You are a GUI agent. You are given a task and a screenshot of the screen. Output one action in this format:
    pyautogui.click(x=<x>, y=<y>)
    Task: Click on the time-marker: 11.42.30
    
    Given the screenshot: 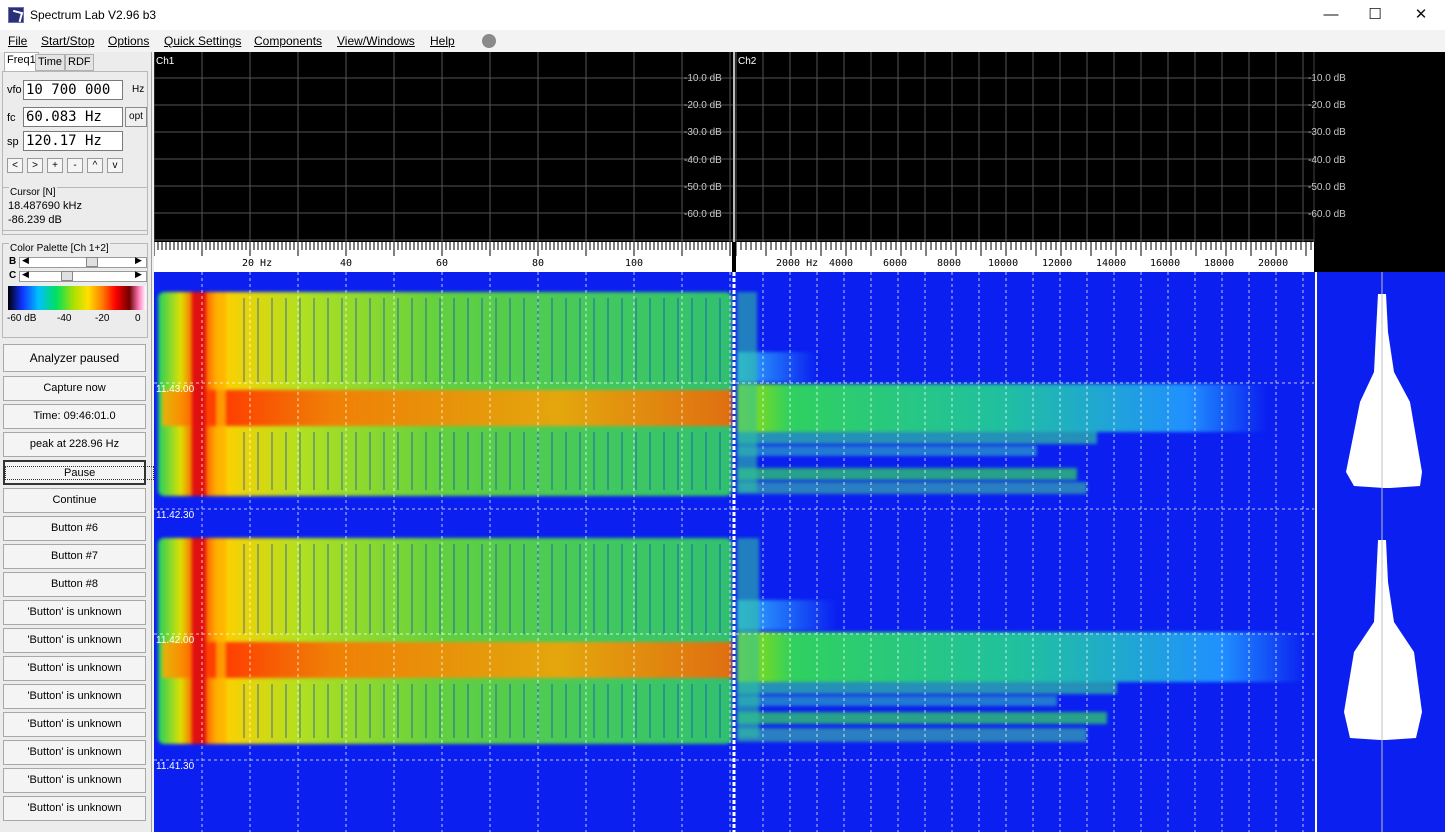 What is the action you would take?
    pyautogui.click(x=175, y=515)
    